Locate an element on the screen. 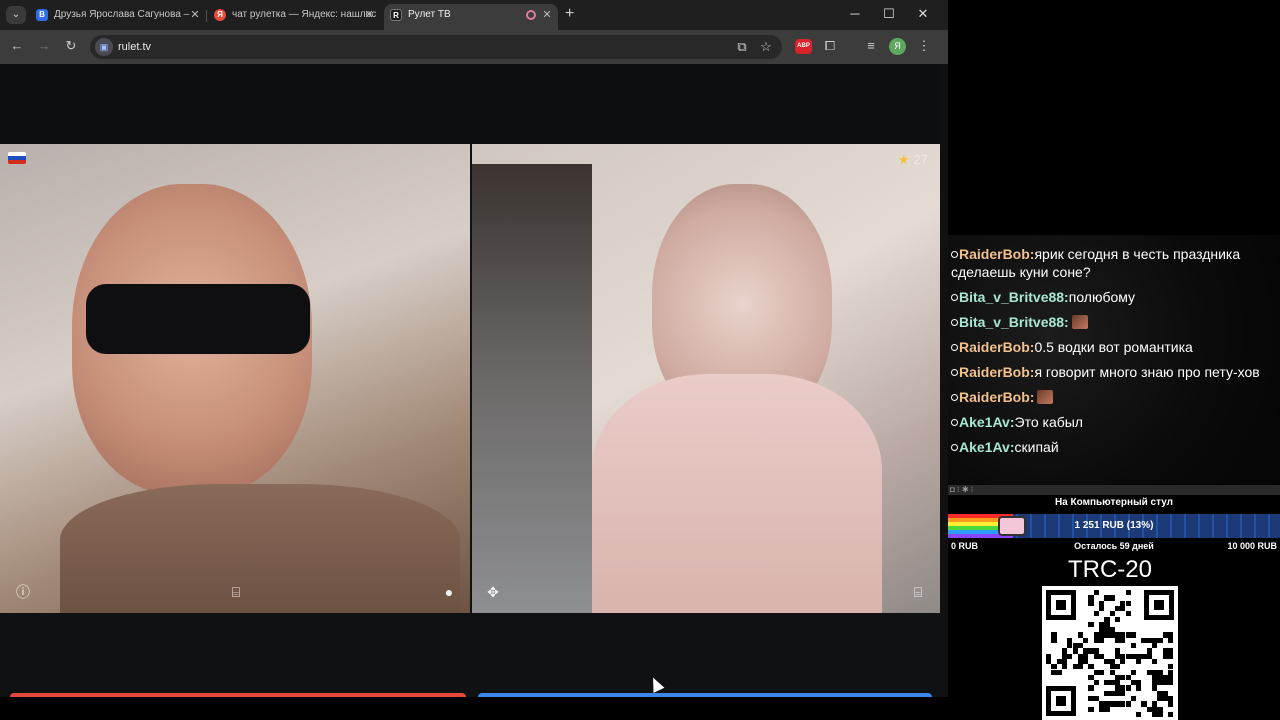 This screenshot has height=720, width=1280. browser-toolbar: ← → ↻ ▣ rulet.tv ⧉ ☆ ABP ⧠ ≡ Я ⋮ is located at coordinates (474, 47).